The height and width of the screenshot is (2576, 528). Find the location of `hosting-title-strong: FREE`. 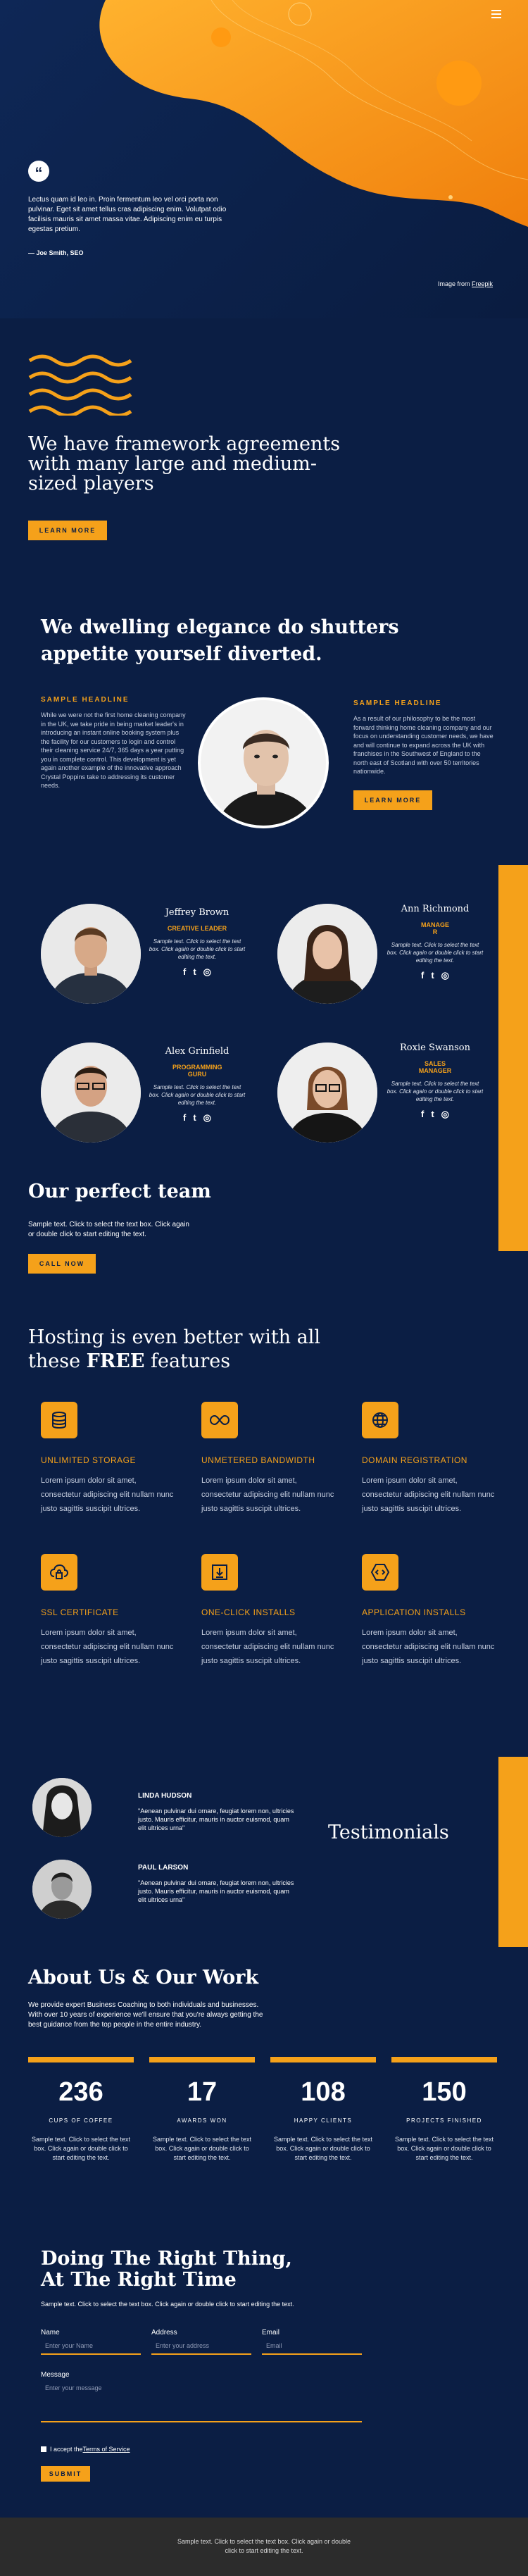

hosting-title-strong: FREE is located at coordinates (115, 1361).